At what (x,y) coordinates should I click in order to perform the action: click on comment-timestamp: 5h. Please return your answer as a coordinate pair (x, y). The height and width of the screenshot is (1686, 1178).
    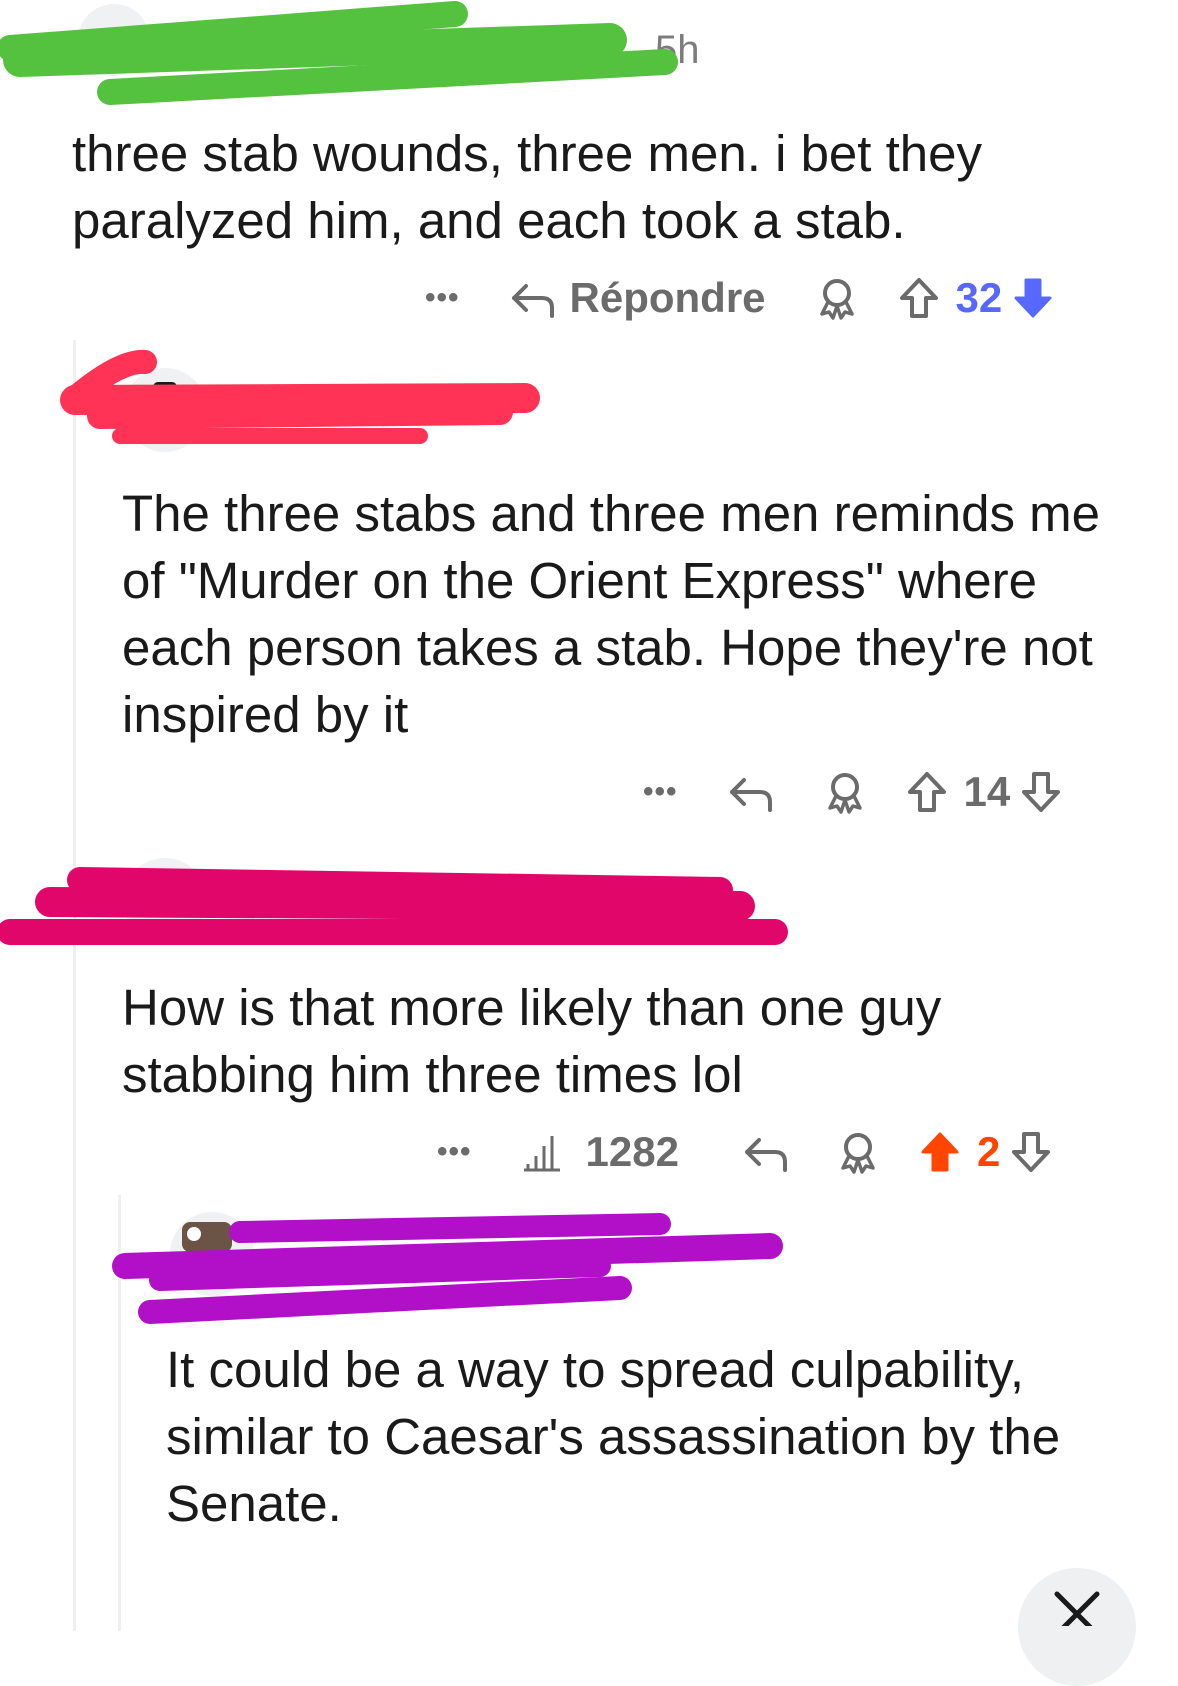
    Looking at the image, I should click on (677, 50).